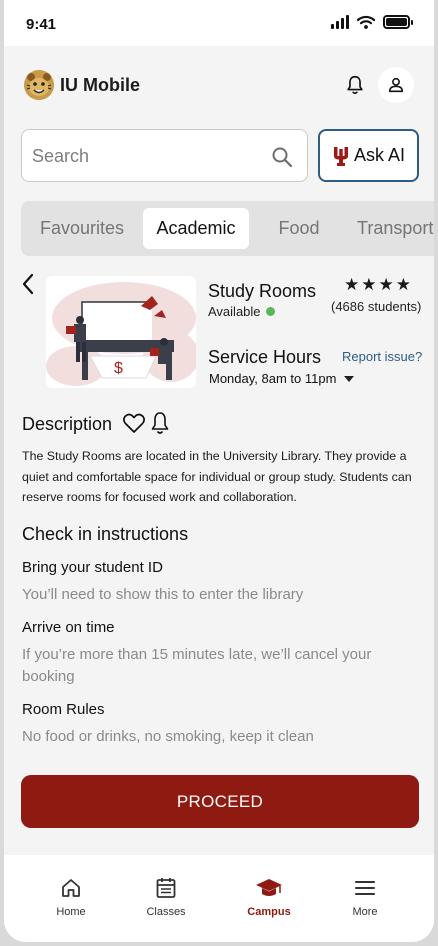 The image size is (438, 946). What do you see at coordinates (82, 228) in the screenshot?
I see `tab-favourites: Favourites` at bounding box center [82, 228].